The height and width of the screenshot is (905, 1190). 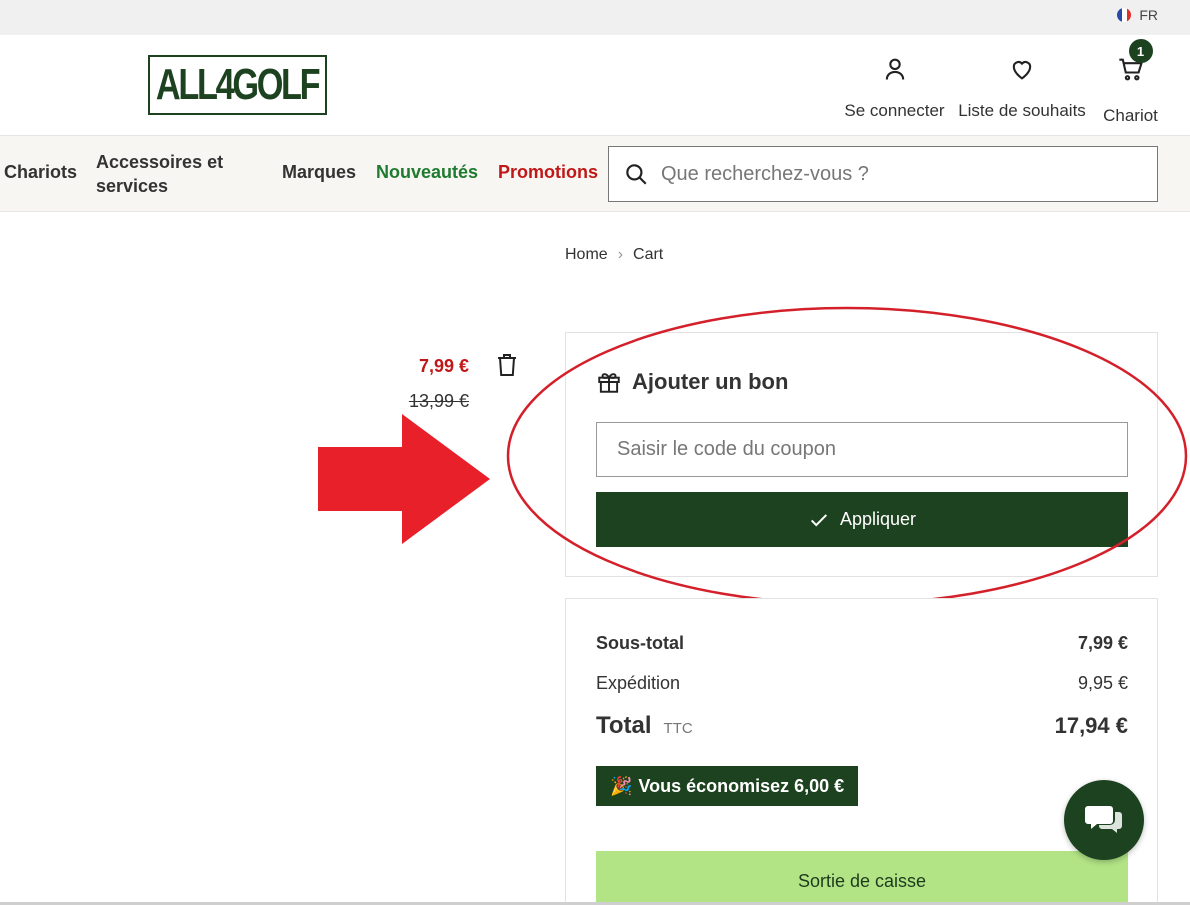 What do you see at coordinates (640, 643) in the screenshot?
I see `subtotal-label: Sous-total` at bounding box center [640, 643].